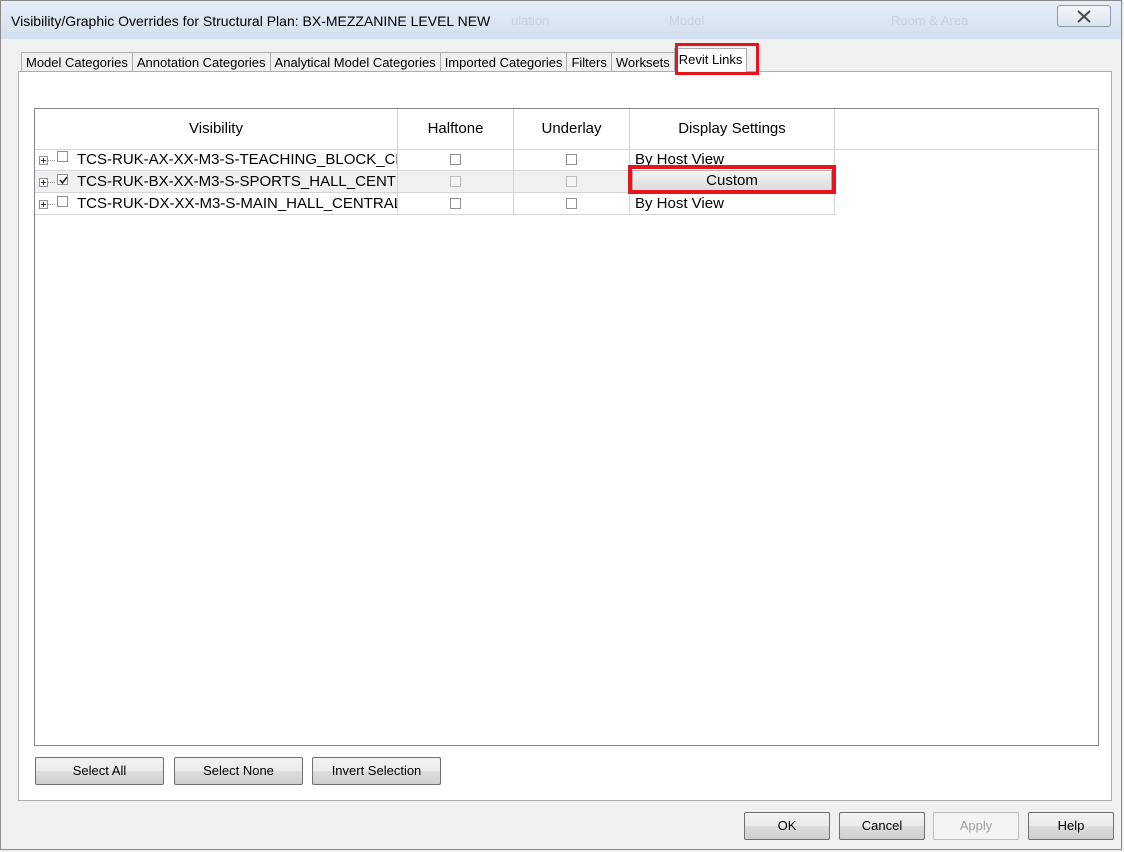 This screenshot has height=852, width=1124. What do you see at coordinates (976, 826) in the screenshot?
I see `apply-button: Apply` at bounding box center [976, 826].